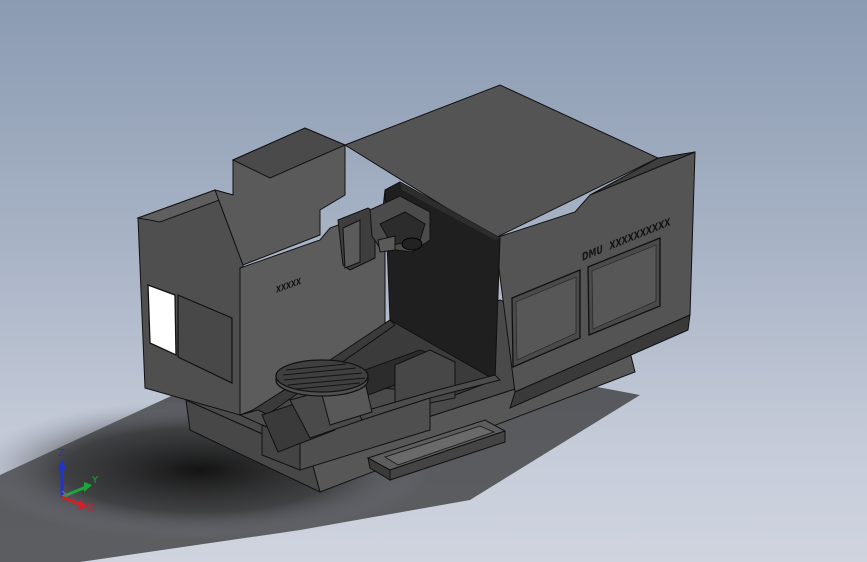 This screenshot has width=867, height=562. Describe the element at coordinates (90, 508) in the screenshot. I see `x-axis-label: X` at that location.